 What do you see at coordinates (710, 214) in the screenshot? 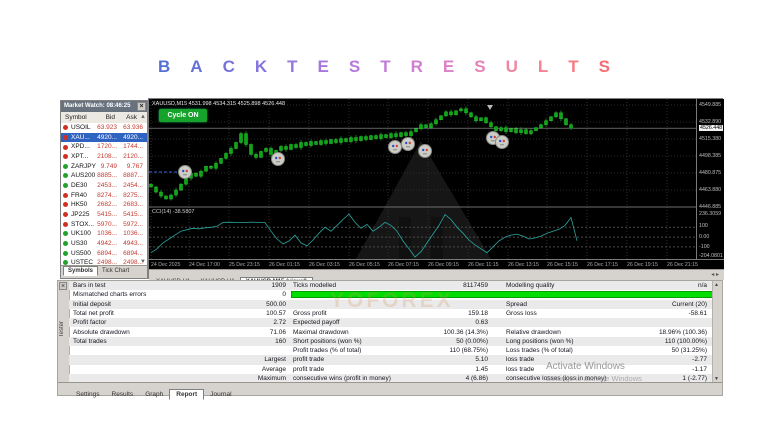
I see `indicator-axis-label: 236.3059` at bounding box center [710, 214].